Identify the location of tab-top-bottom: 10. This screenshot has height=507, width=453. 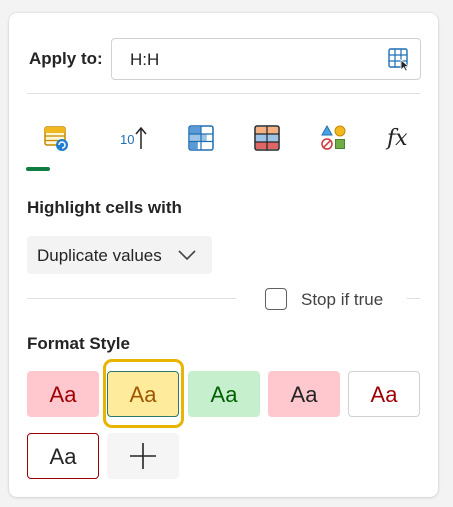
(133, 143).